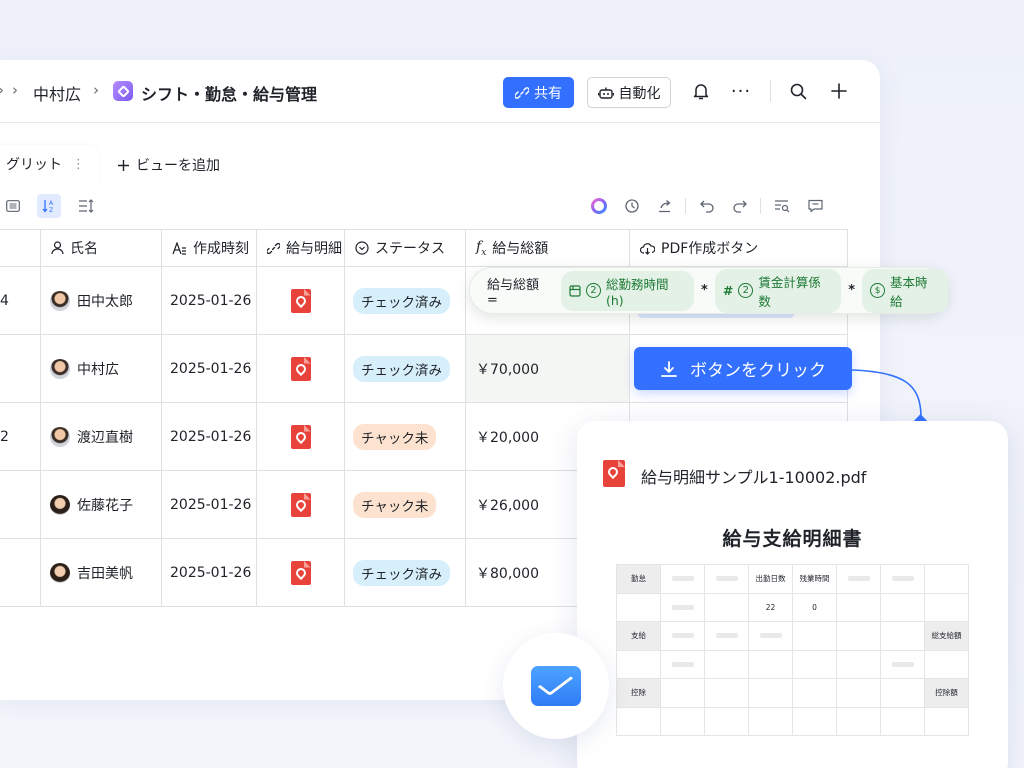  What do you see at coordinates (221, 249) in the screenshot?
I see `header-label: 作成時刻` at bounding box center [221, 249].